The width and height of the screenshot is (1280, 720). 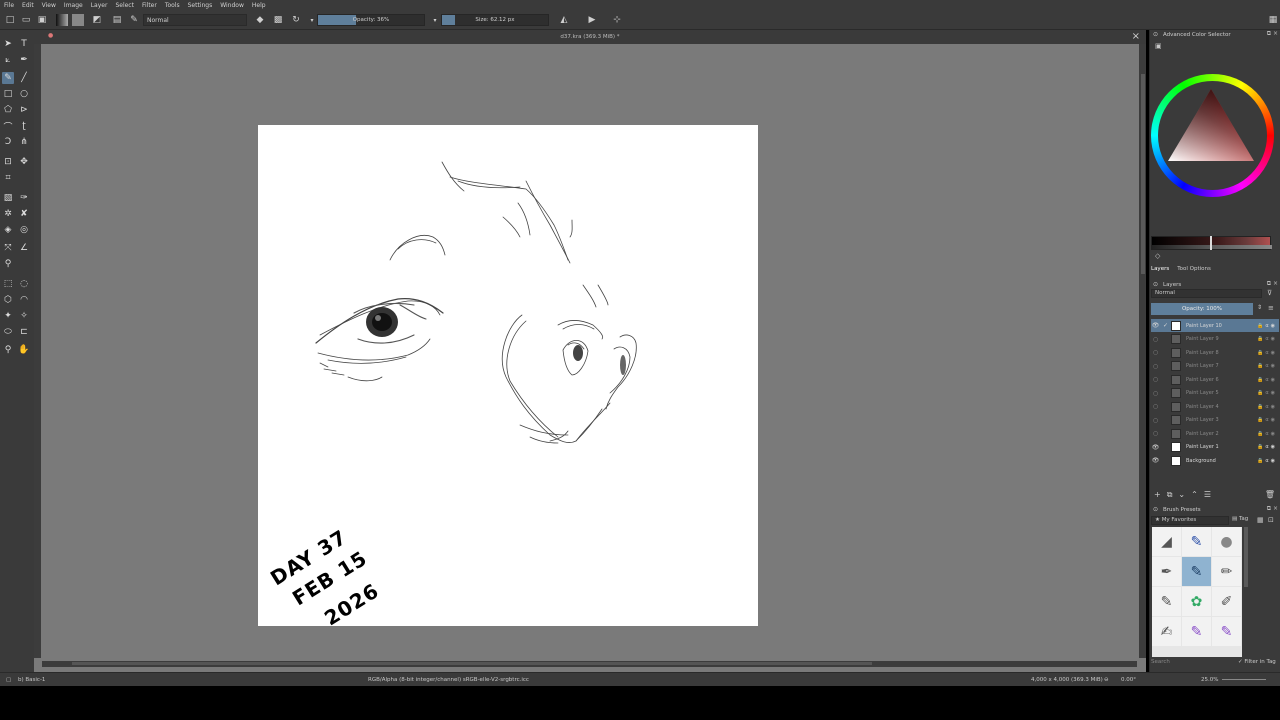 I want to click on fill-tool-icon: ◈, so click(x=8, y=230).